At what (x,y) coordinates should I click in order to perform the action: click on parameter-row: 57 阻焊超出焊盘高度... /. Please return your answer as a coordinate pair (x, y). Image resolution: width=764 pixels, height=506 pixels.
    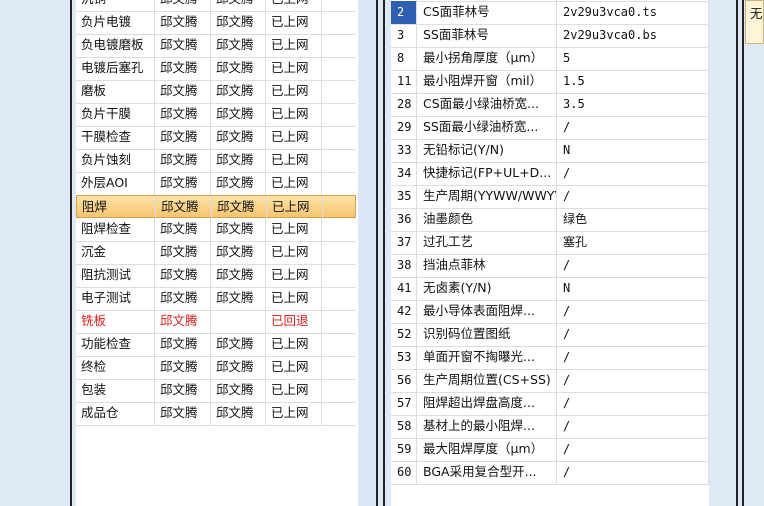
    Looking at the image, I should click on (550, 404).